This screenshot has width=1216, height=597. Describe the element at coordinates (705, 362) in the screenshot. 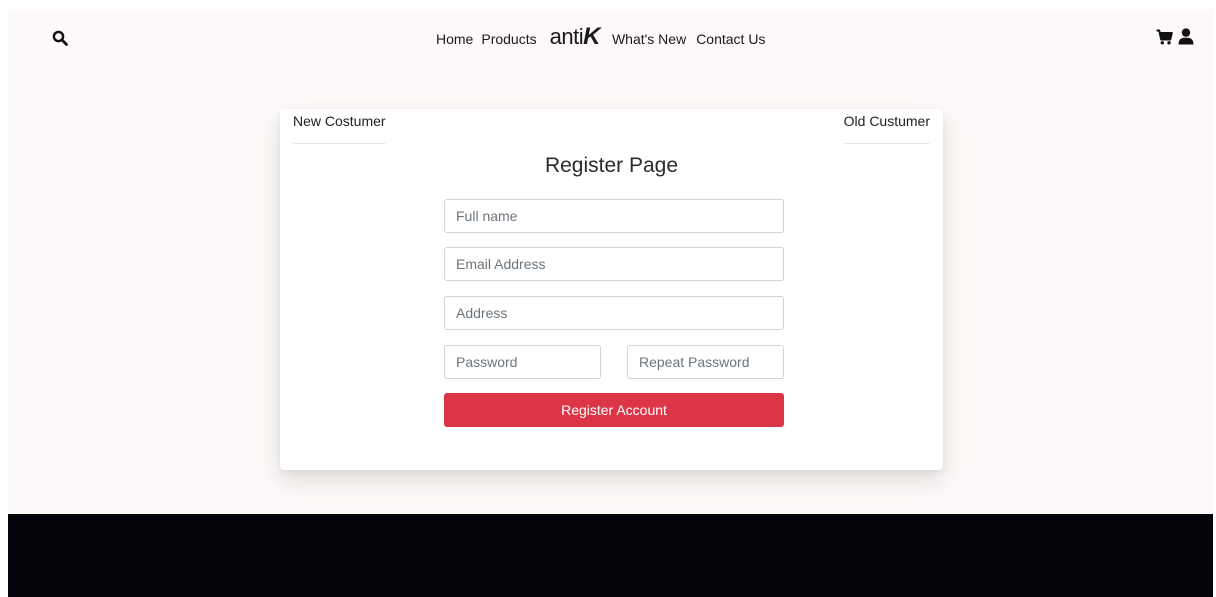

I see `repeat-password-input` at that location.